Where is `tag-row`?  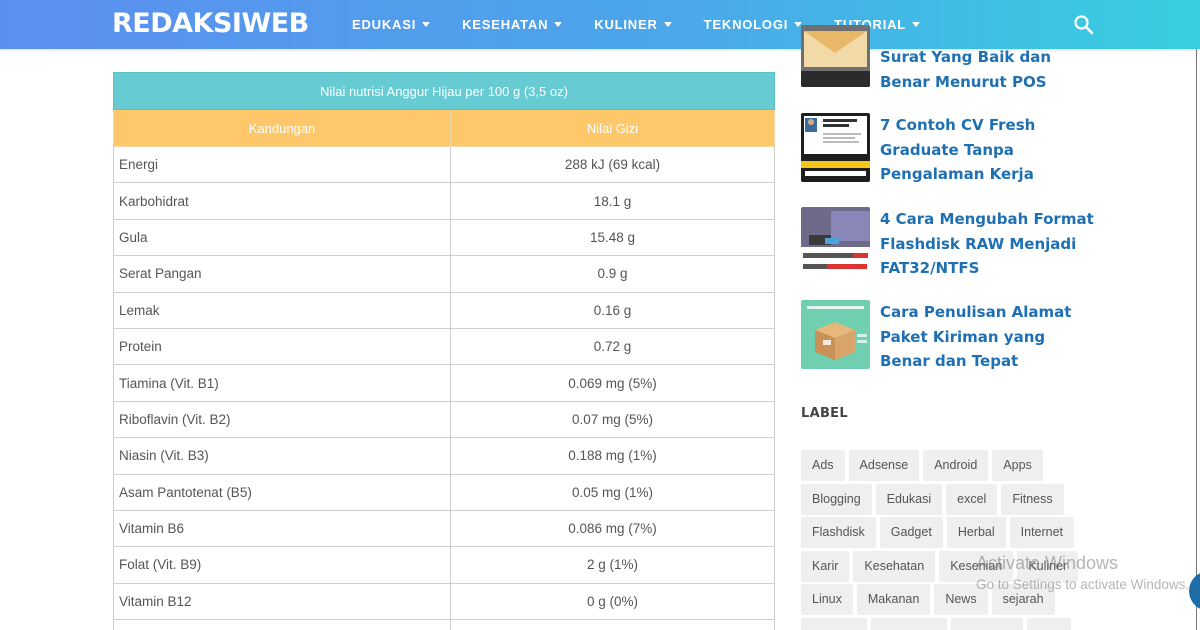 tag-row is located at coordinates (946, 623).